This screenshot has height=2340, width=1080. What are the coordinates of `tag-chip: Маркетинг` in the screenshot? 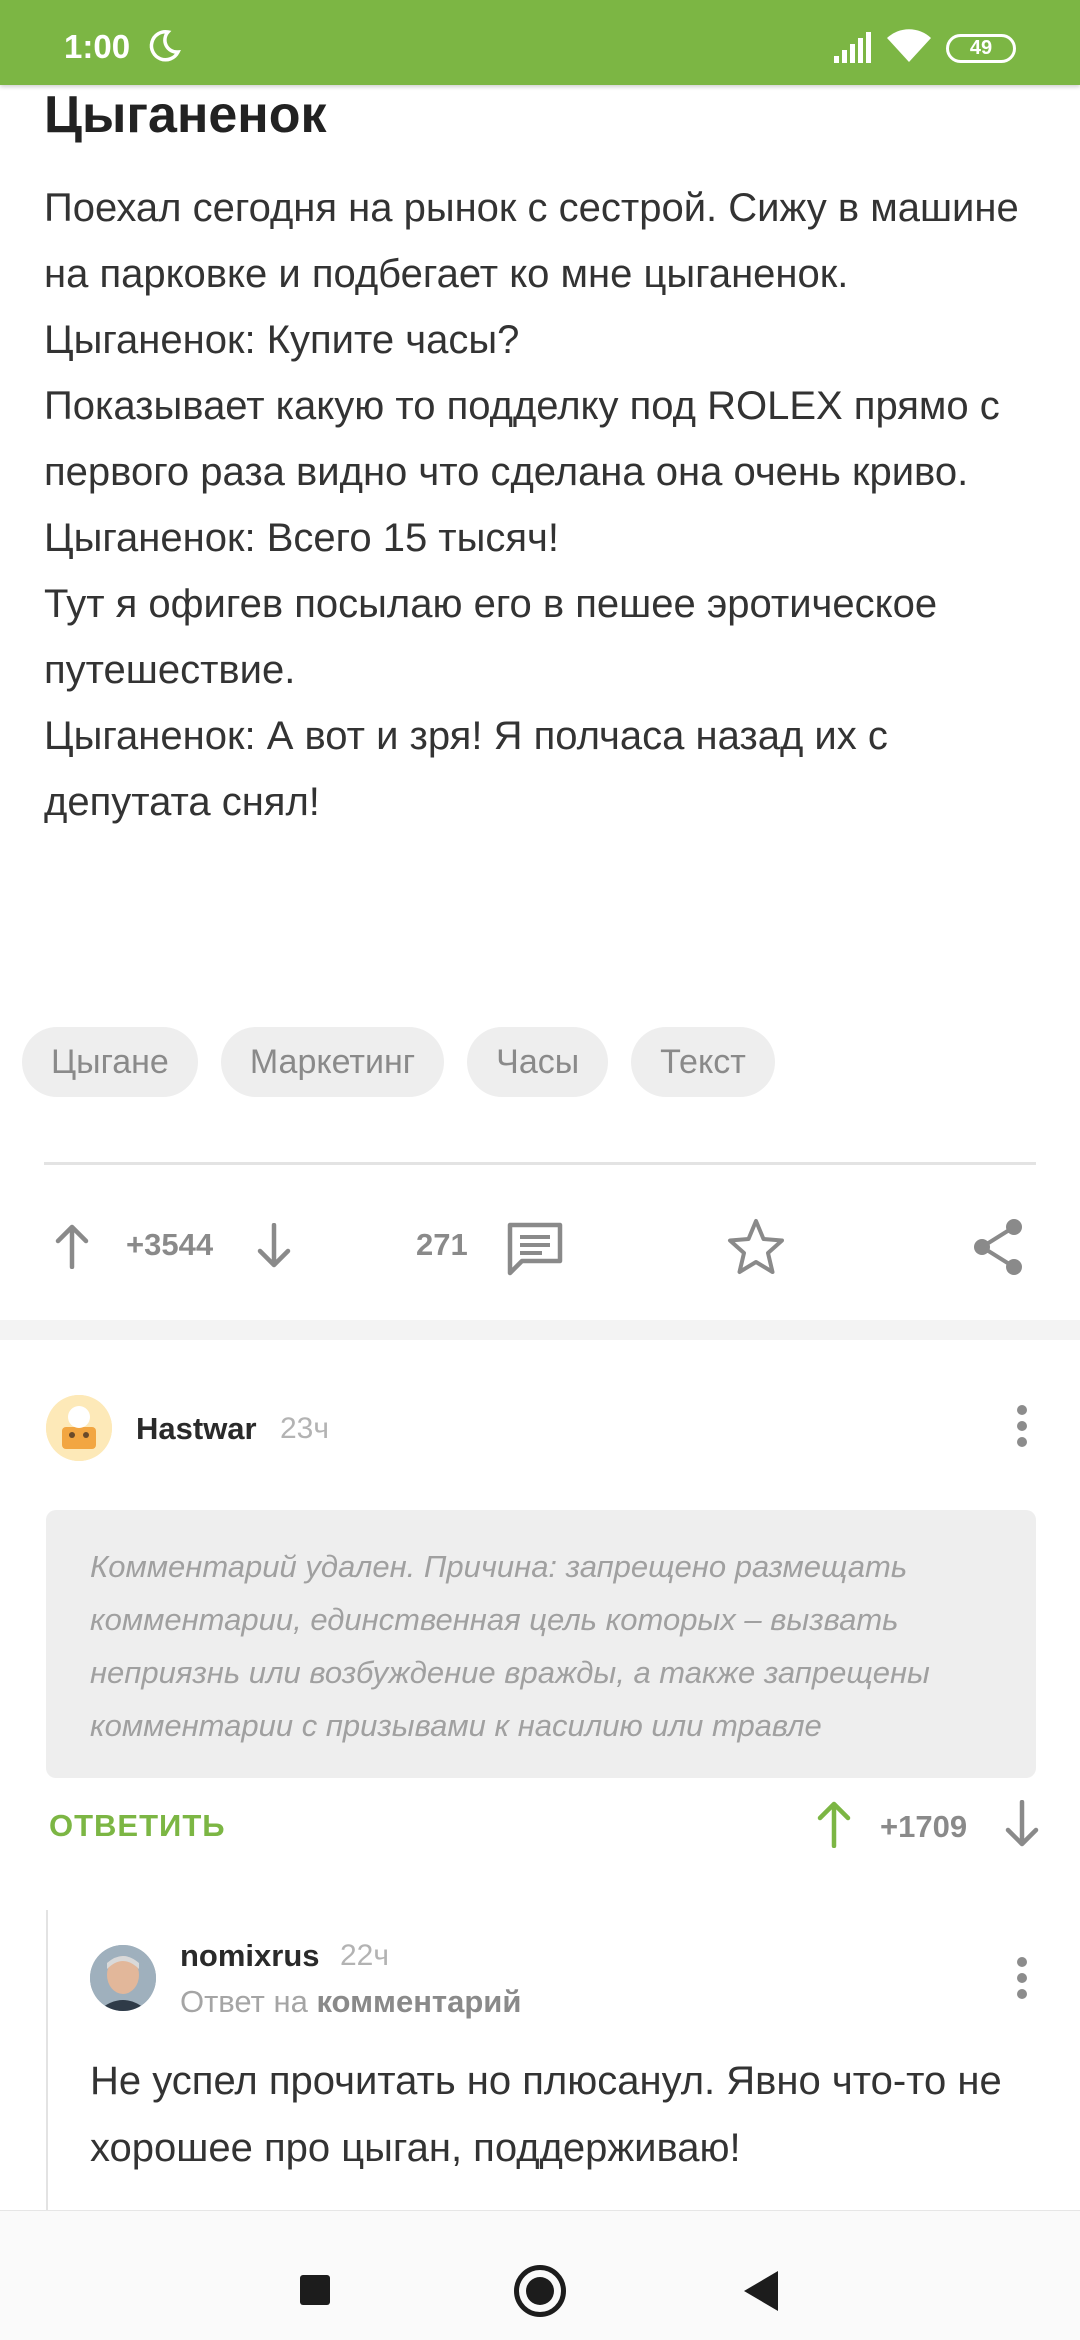 It's located at (332, 1062).